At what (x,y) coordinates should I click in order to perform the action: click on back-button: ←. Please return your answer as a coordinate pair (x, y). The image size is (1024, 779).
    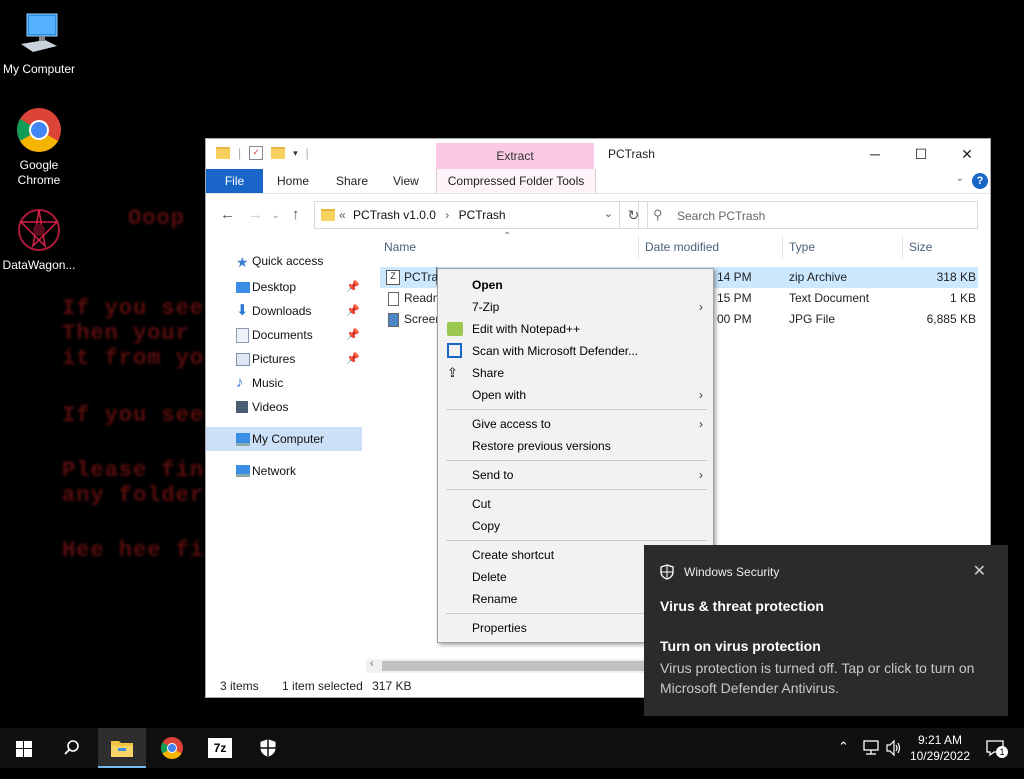
    Looking at the image, I should click on (227, 214).